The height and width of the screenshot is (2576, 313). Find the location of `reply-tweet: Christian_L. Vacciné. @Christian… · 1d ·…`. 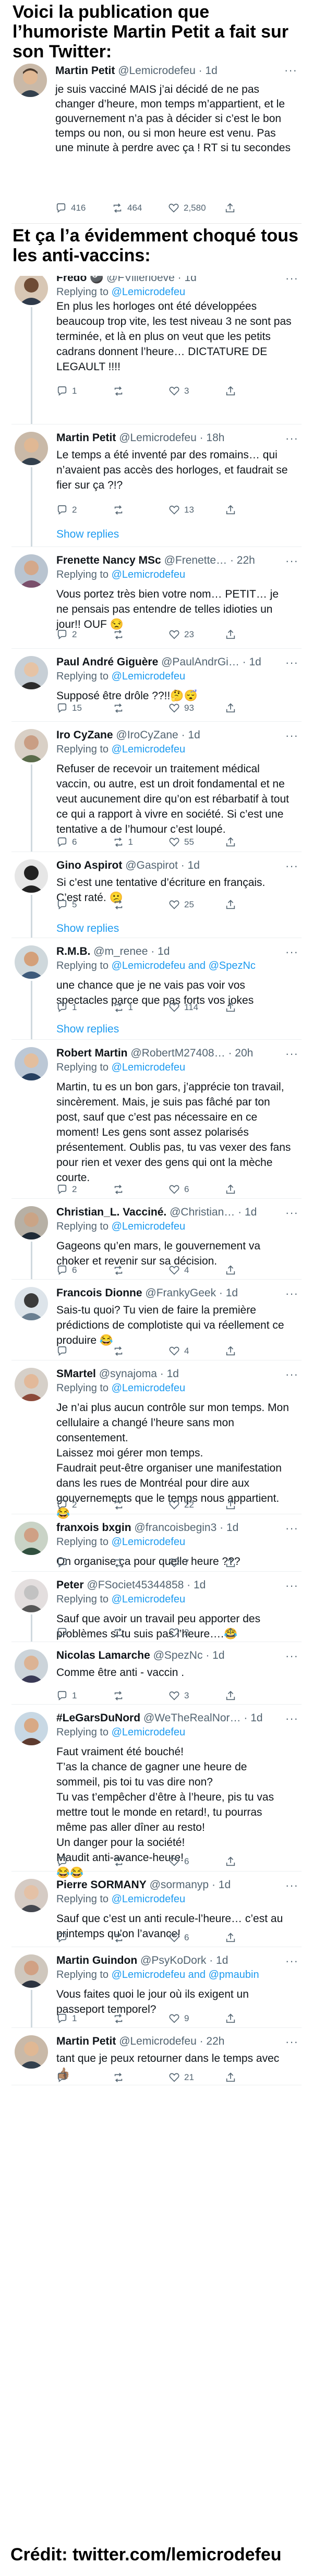

reply-tweet: Christian_L. Vacciné. @Christian… · 1d ·… is located at coordinates (156, 1239).